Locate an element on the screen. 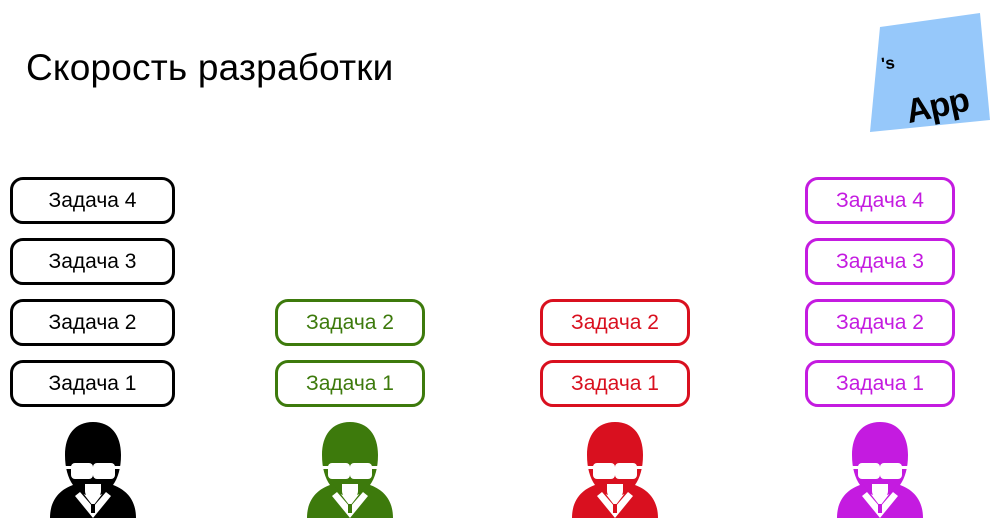 The width and height of the screenshot is (995, 520). task-card-list-1: Задача 4 Задача 3 Задача 2 Задача 1 is located at coordinates (92, 292).